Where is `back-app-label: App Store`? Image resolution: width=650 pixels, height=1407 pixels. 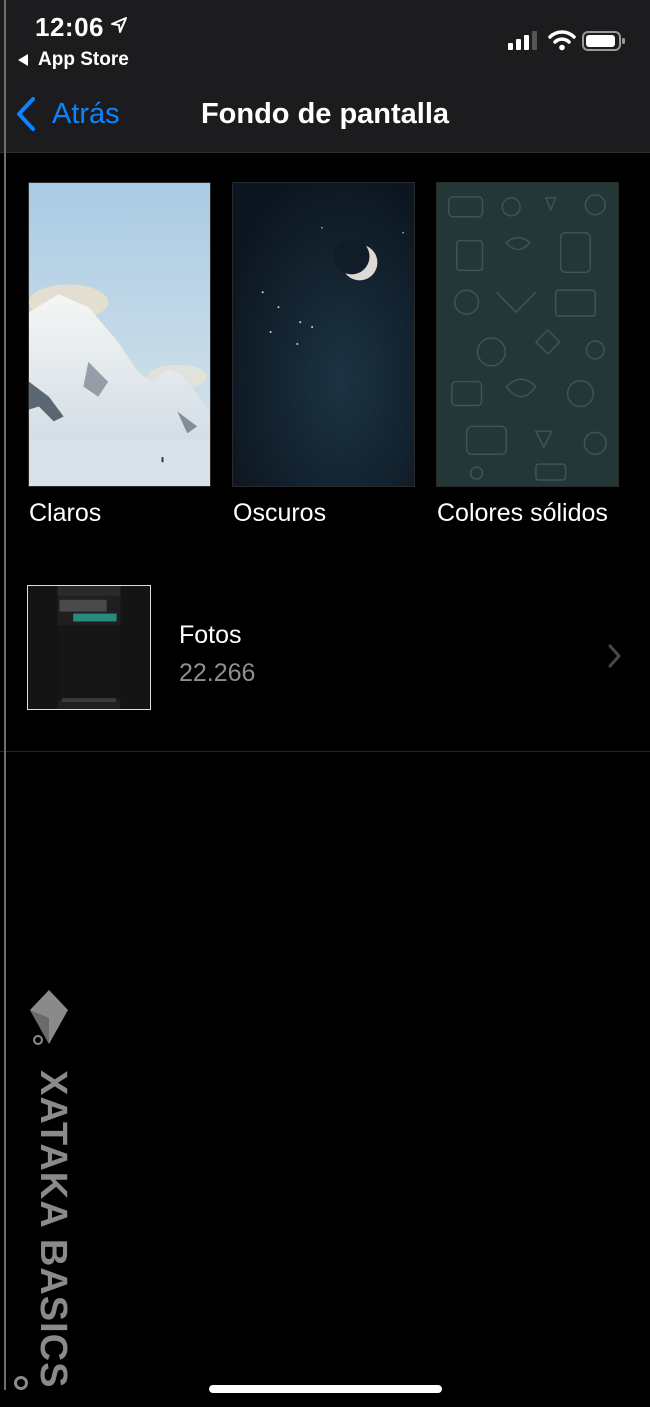
back-app-label: App Store is located at coordinates (83, 59).